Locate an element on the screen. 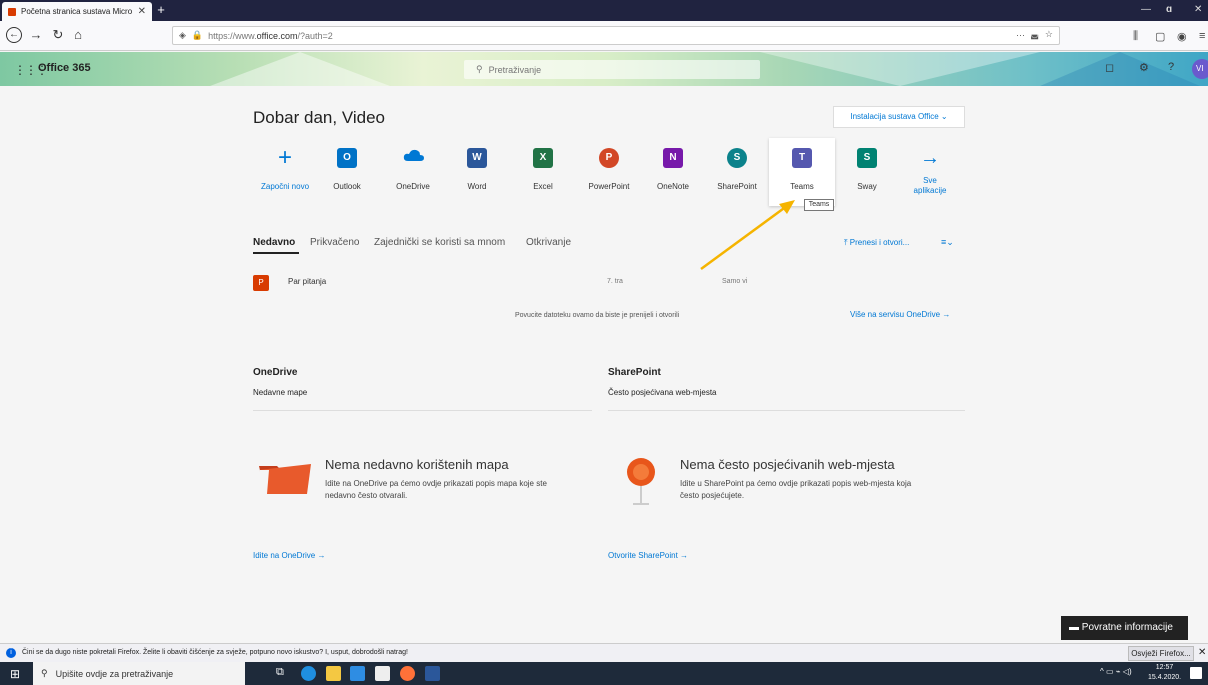 This screenshot has width=1208, height=685. mail-icon is located at coordinates (382, 673).